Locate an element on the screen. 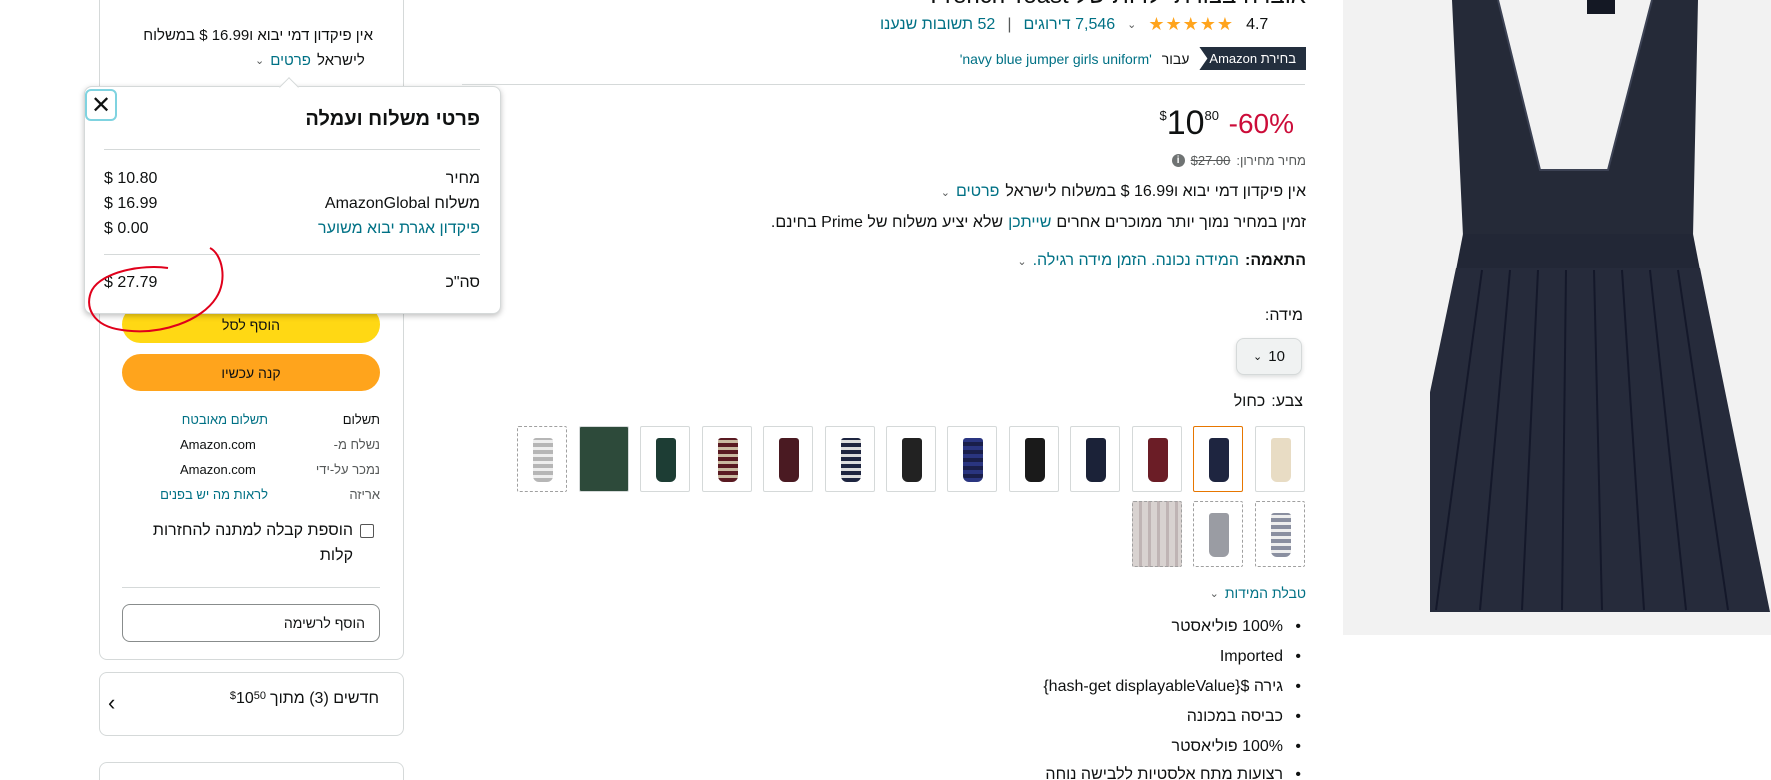 The height and width of the screenshot is (780, 1771). amazons-choice-badge: בחירת Amazon is located at coordinates (1252, 58).